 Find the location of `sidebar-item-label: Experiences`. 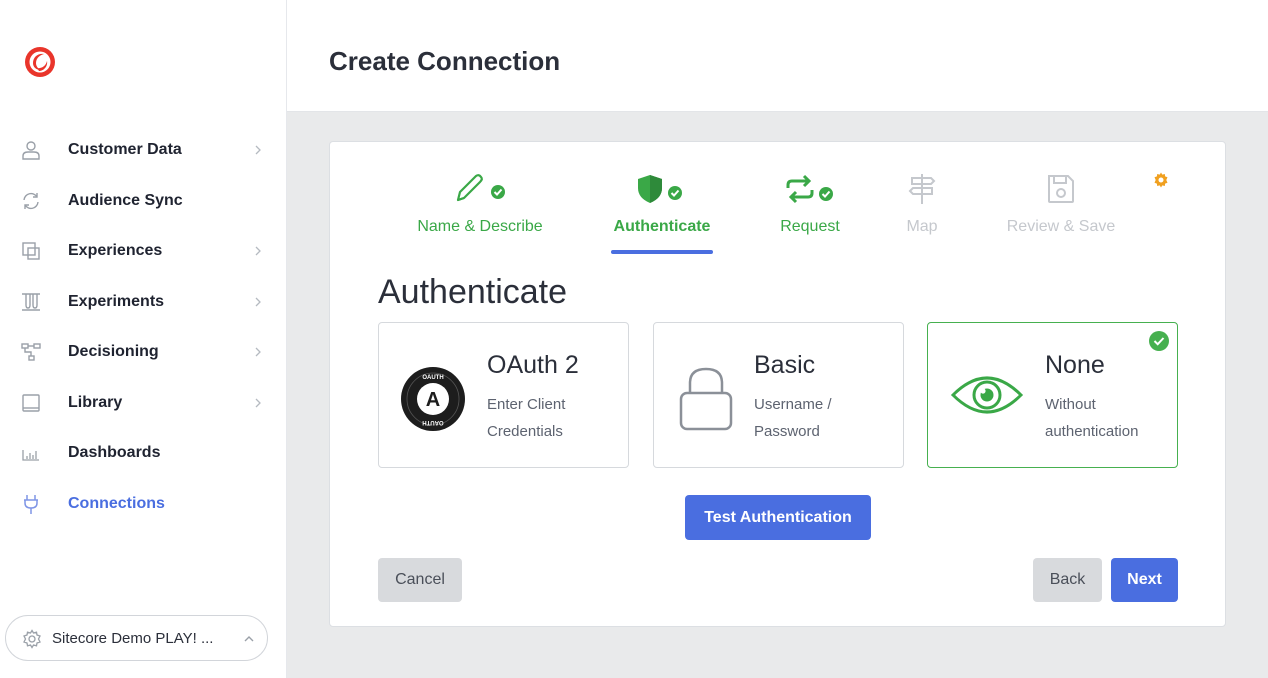

sidebar-item-label: Experiences is located at coordinates (115, 251).